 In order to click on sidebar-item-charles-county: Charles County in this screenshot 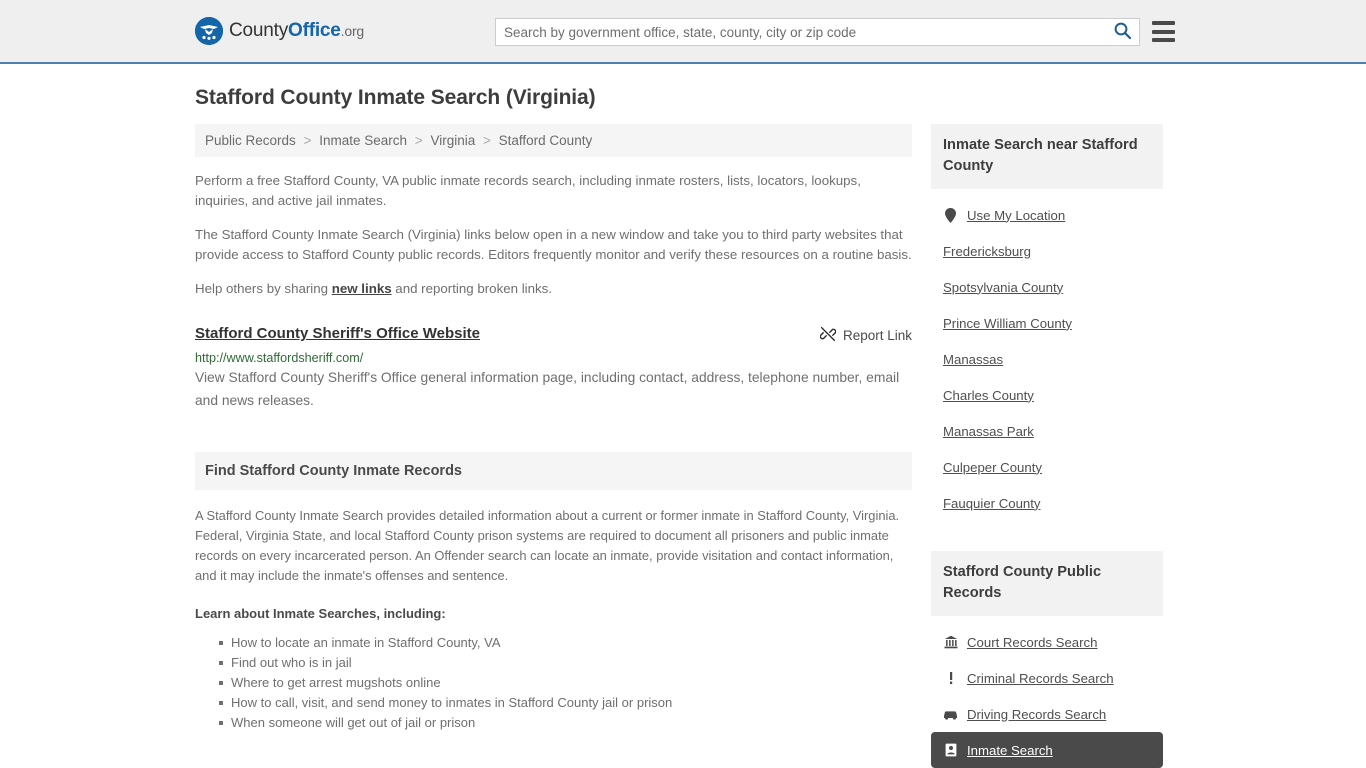, I will do `click(1047, 395)`.